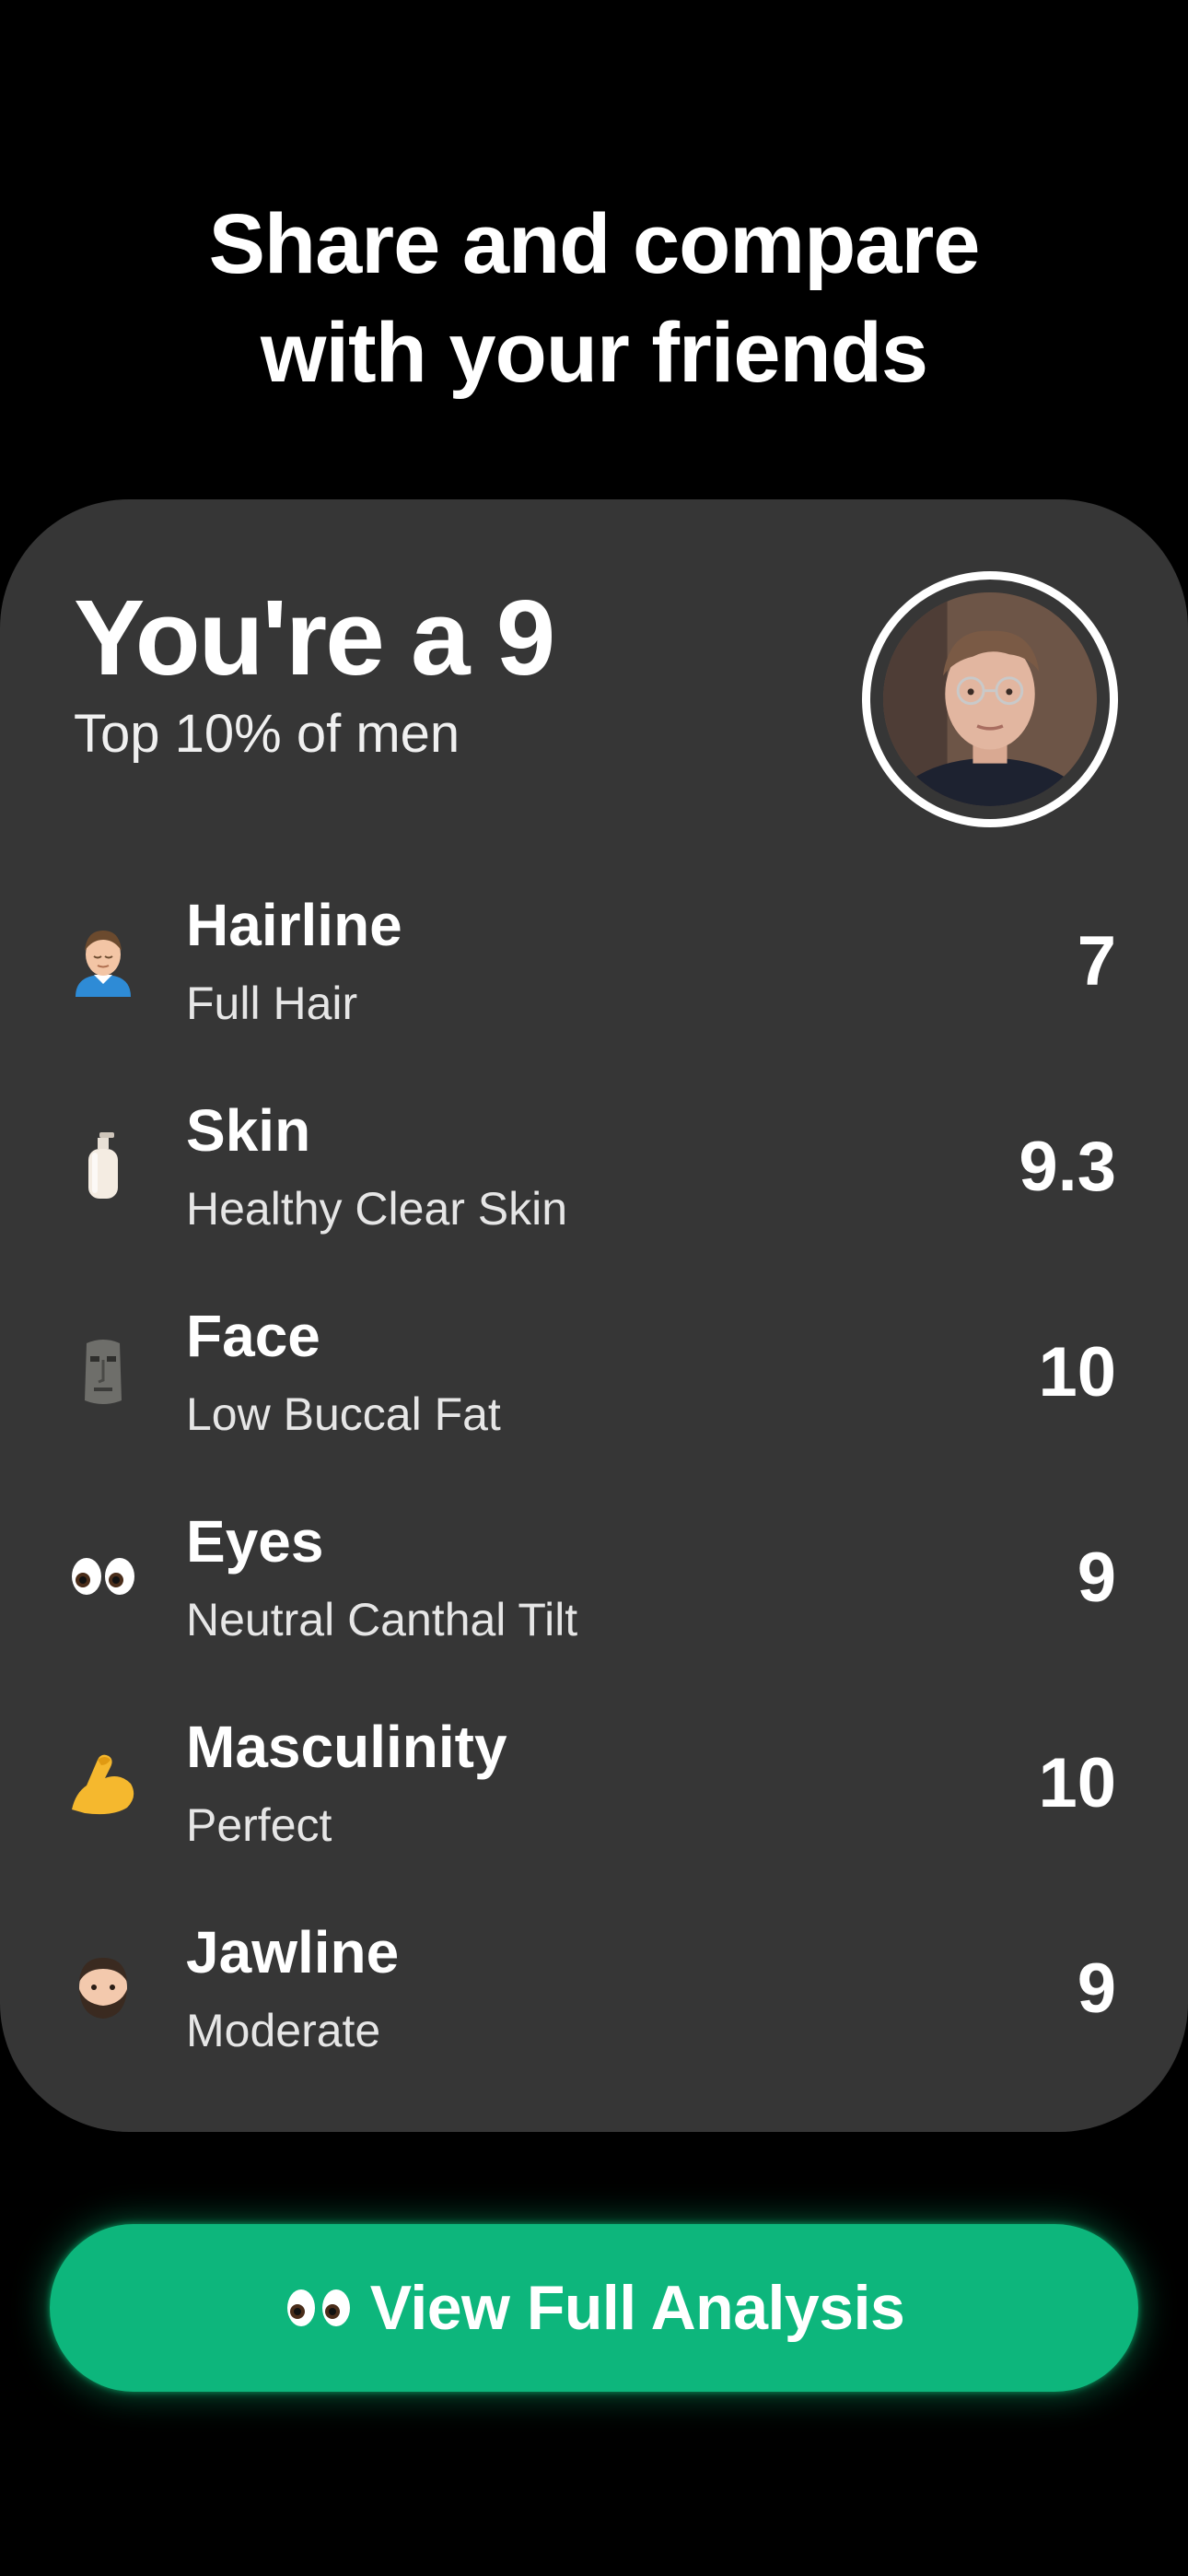  Describe the element at coordinates (346, 1747) in the screenshot. I see `category-title: Masculinity` at that location.